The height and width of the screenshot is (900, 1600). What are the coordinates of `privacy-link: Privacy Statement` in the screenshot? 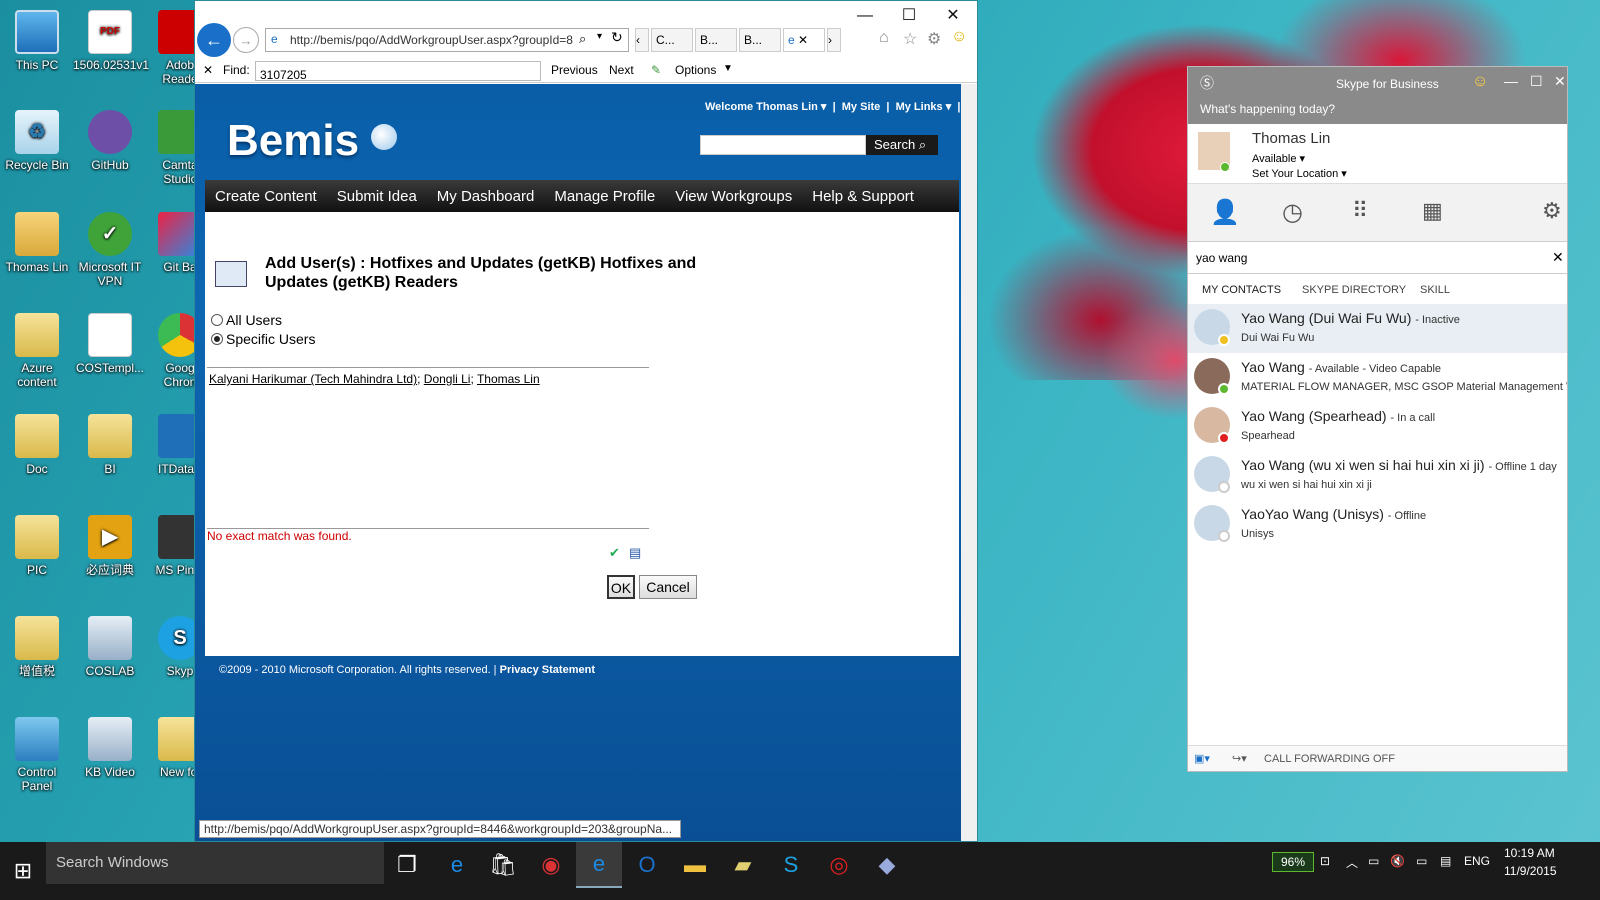 It's located at (547, 670).